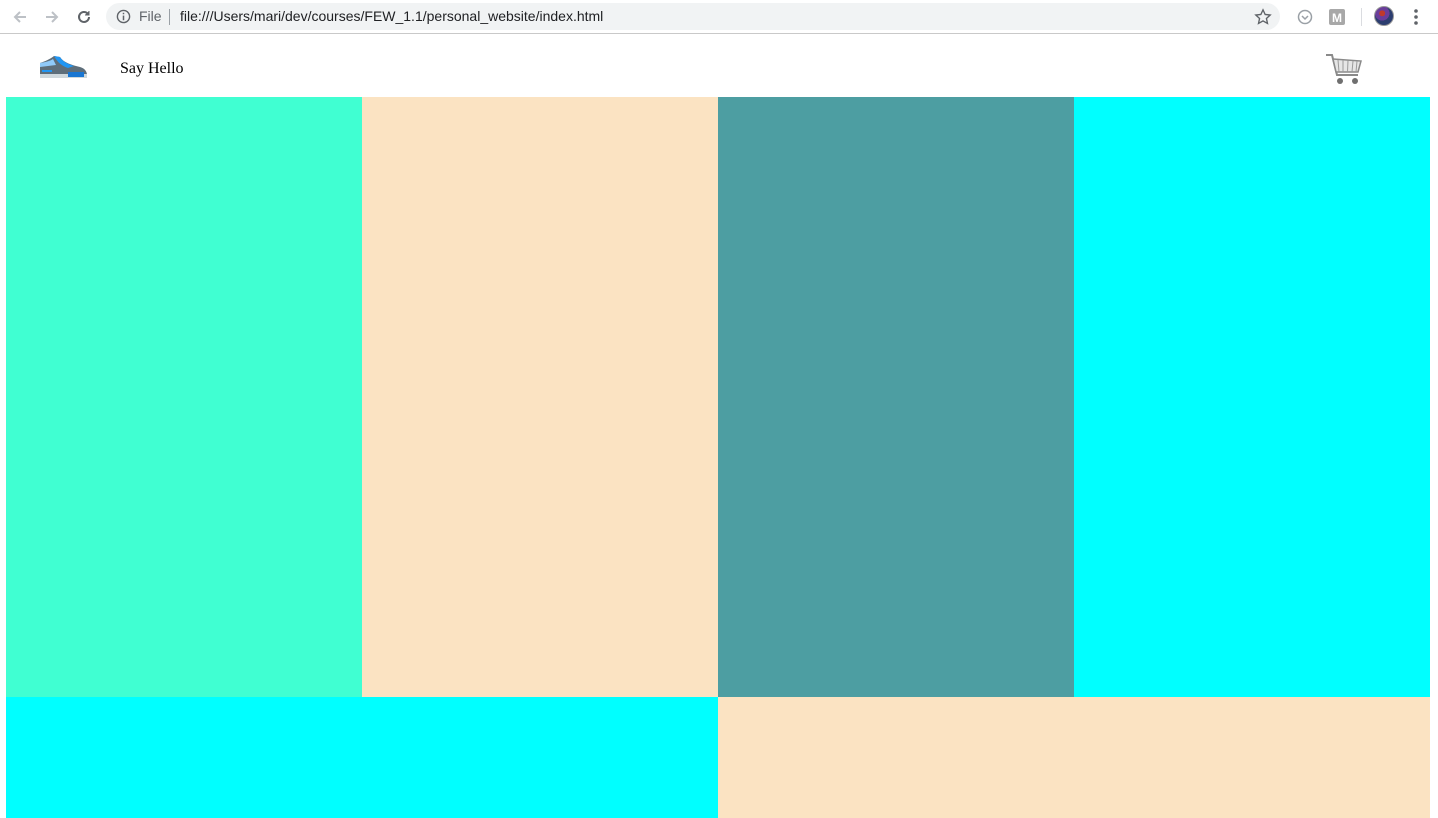 The height and width of the screenshot is (818, 1438). I want to click on profile-avatar, so click(1384, 16).